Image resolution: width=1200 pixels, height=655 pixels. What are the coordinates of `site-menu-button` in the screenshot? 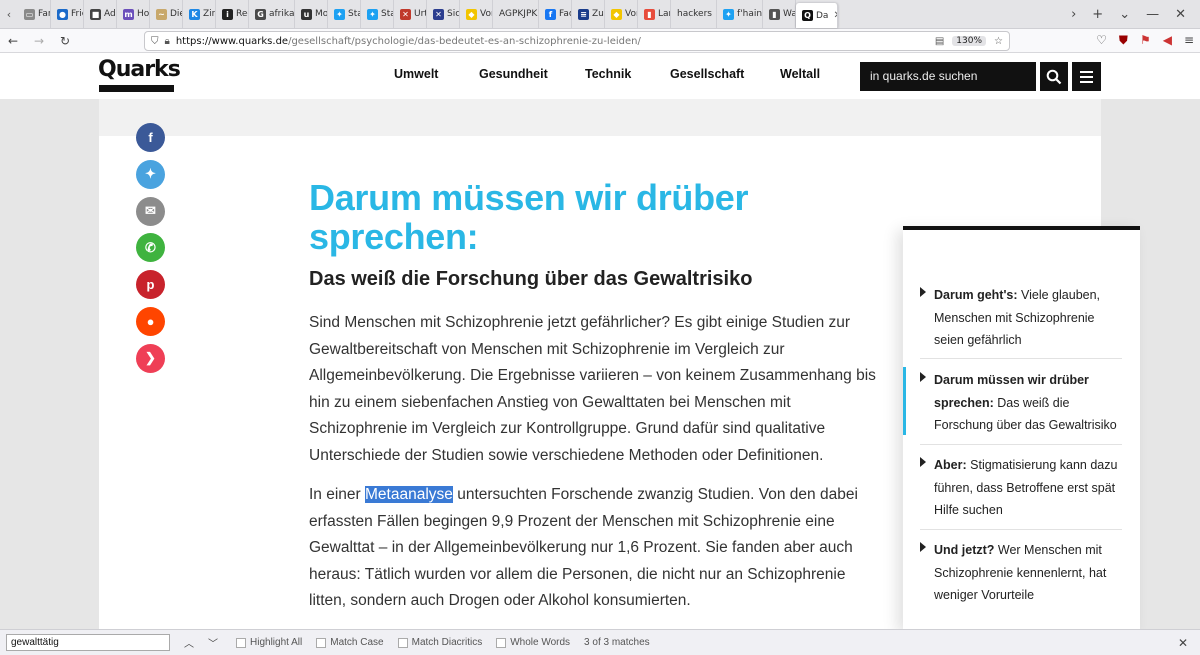 It's located at (1086, 76).